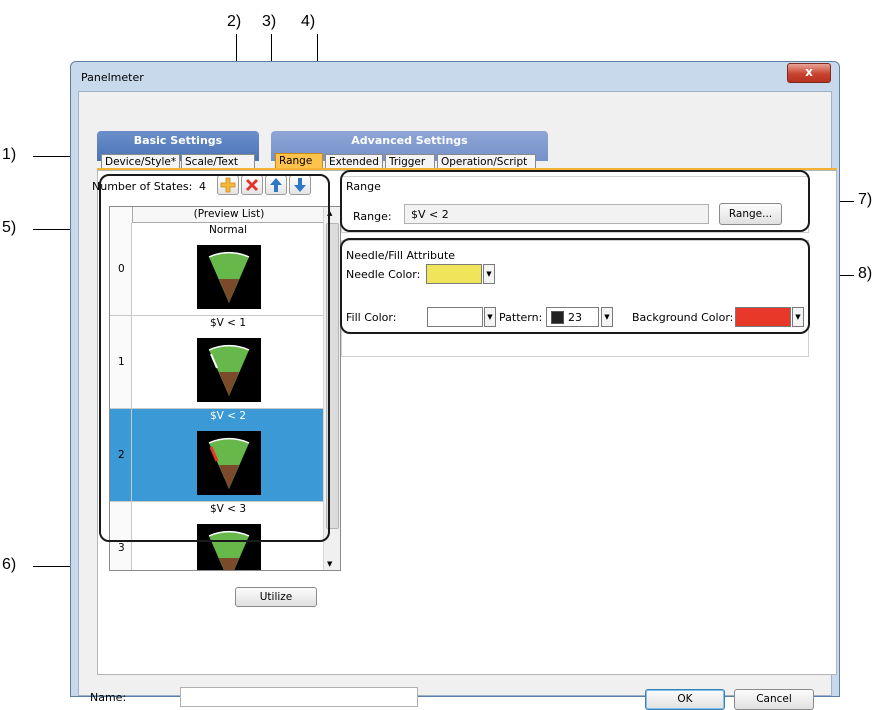 Image resolution: width=887 pixels, height=710 pixels. What do you see at coordinates (486, 161) in the screenshot?
I see `tab-operation-script: Operation/Script` at bounding box center [486, 161].